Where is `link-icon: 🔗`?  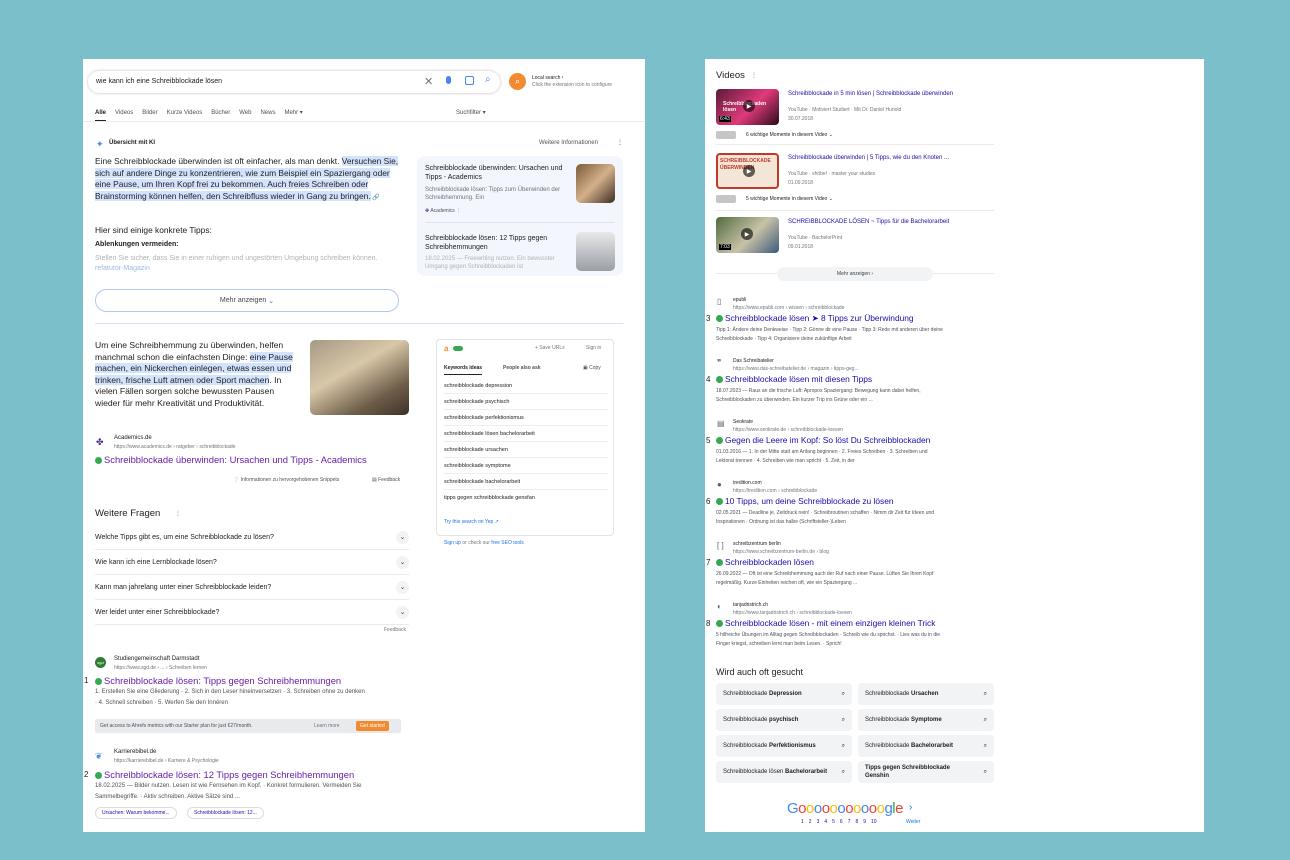
link-icon: 🔗 is located at coordinates (375, 198).